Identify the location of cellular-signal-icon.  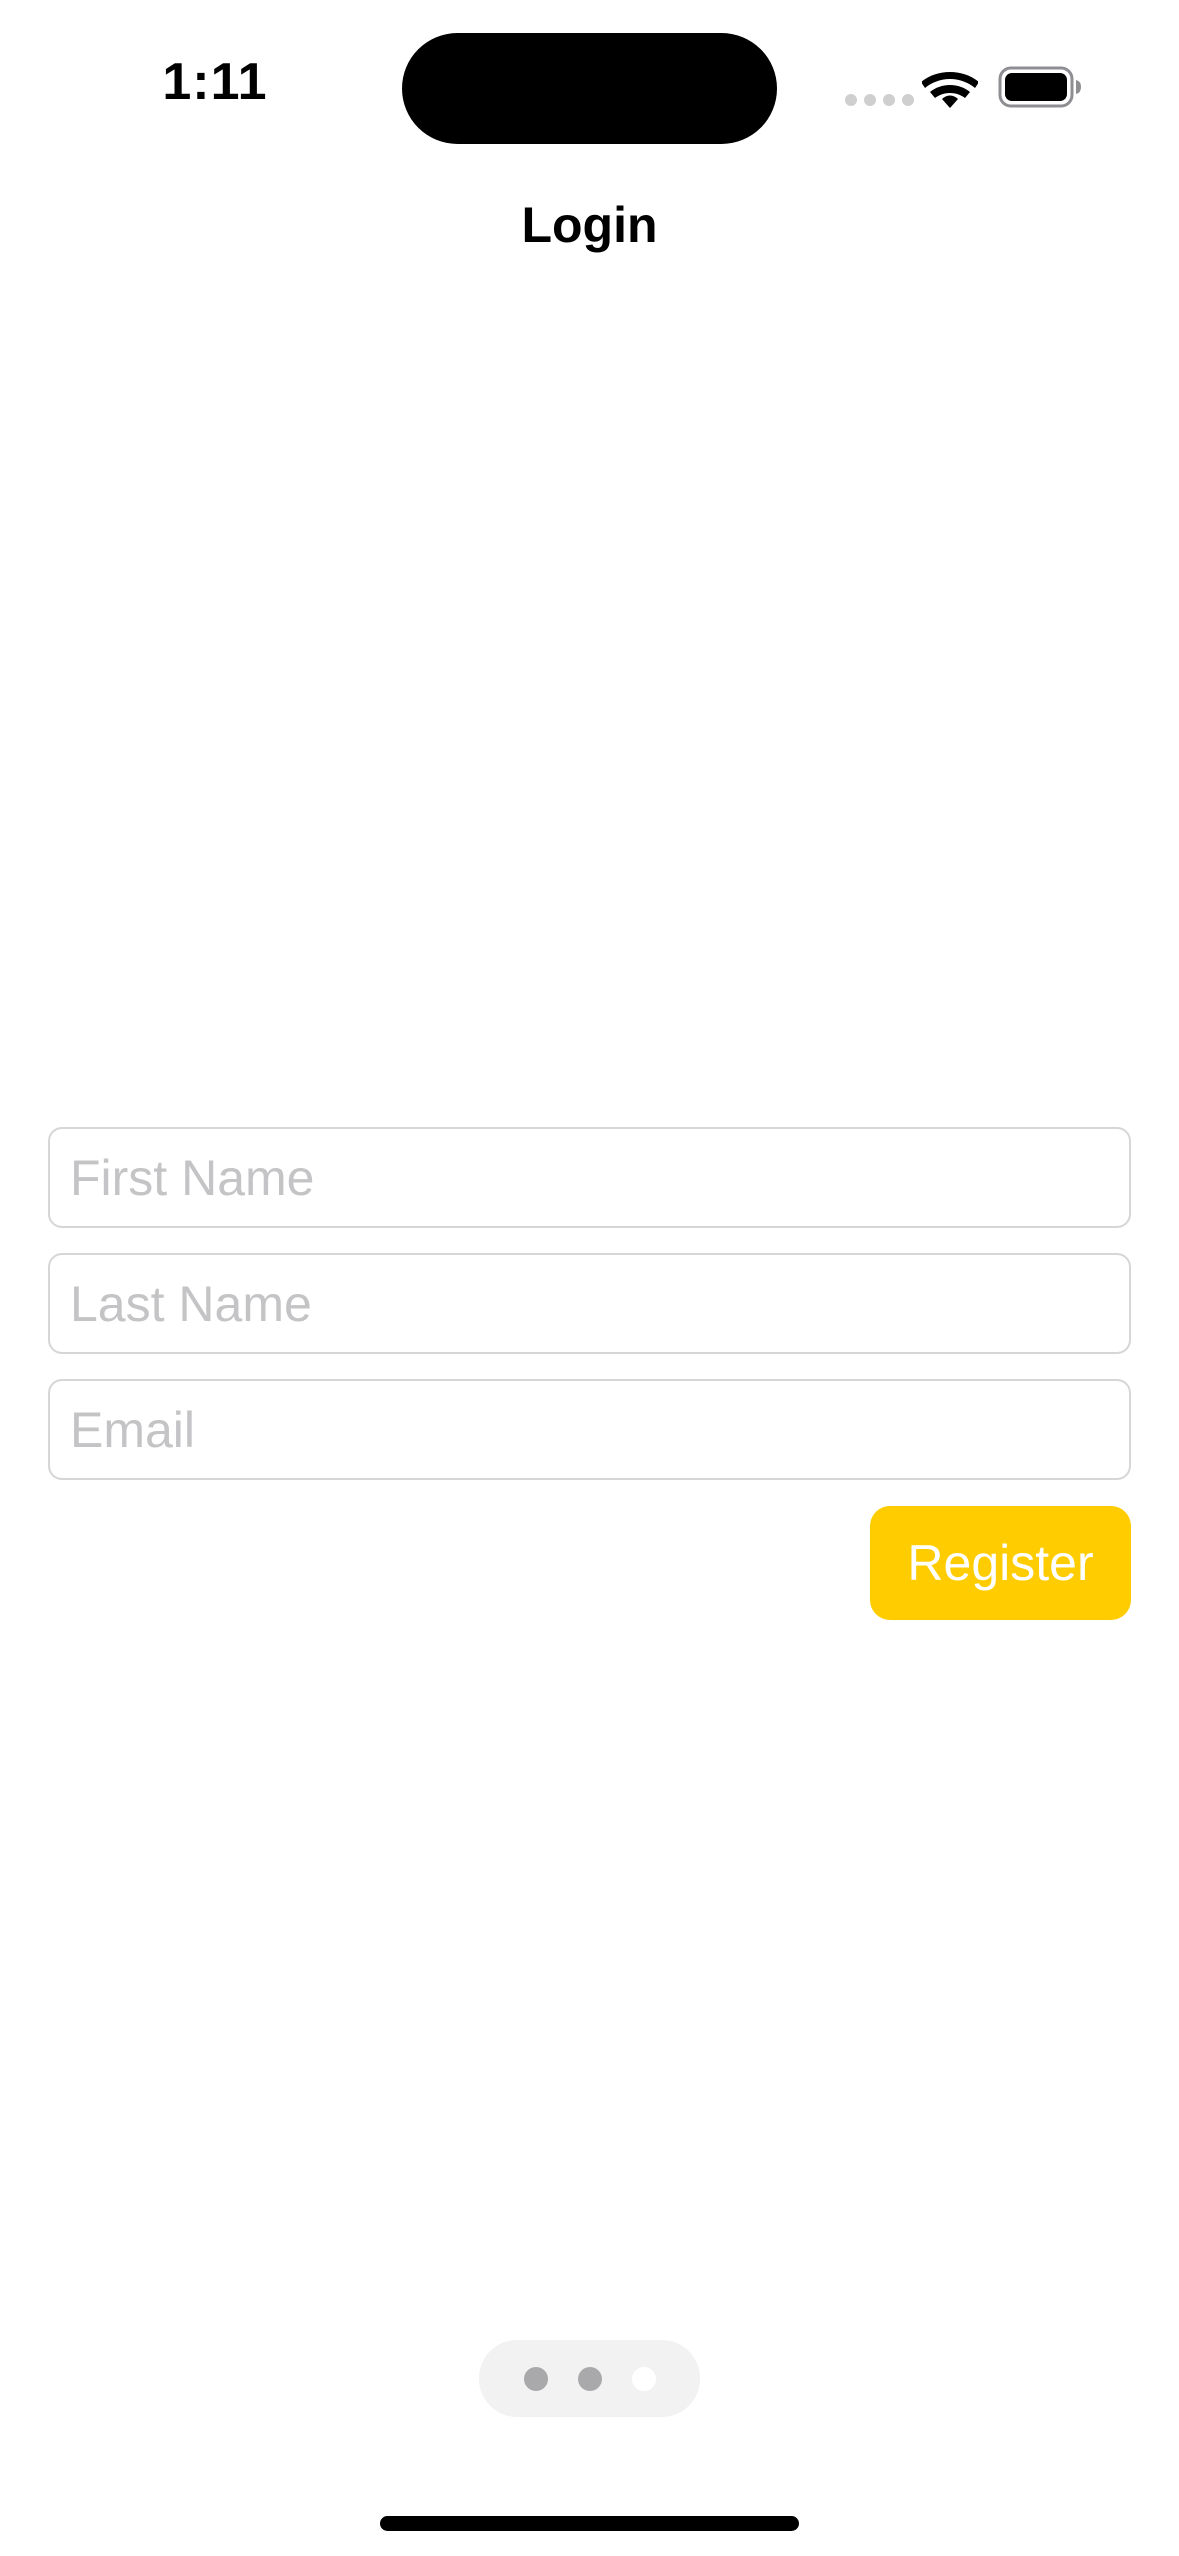
(879, 100).